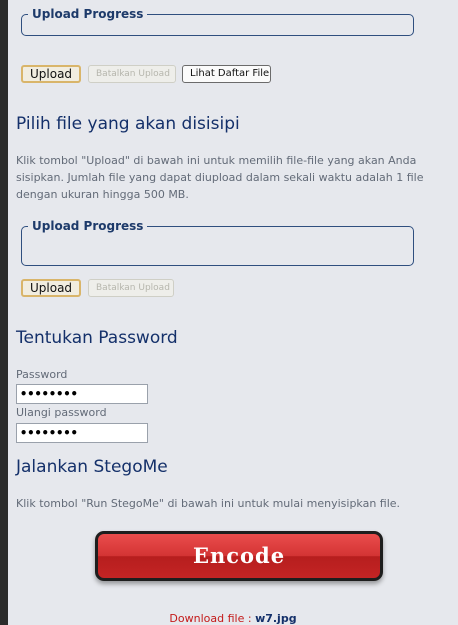 Image resolution: width=458 pixels, height=625 pixels. I want to click on upload-button-2: Upload, so click(51, 288).